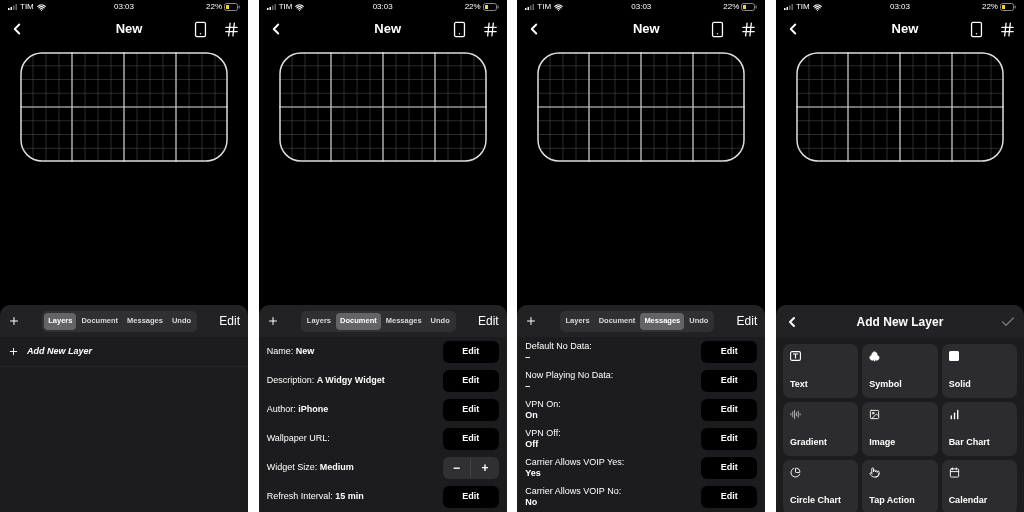 This screenshot has width=1024, height=512. I want to click on phone-icon, so click(200, 29).